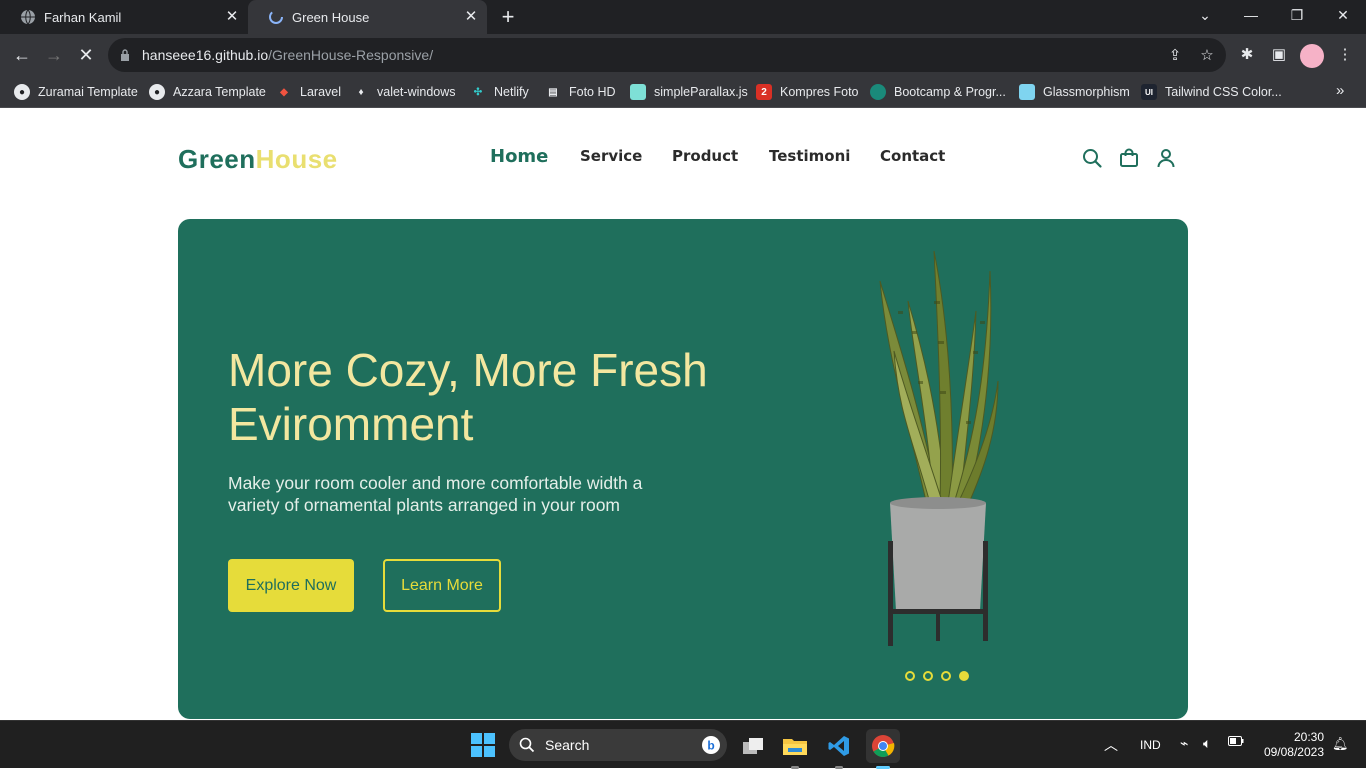 This screenshot has height=769, width=1366. What do you see at coordinates (764, 92) in the screenshot?
I see `kompres-foto-icon: 2` at bounding box center [764, 92].